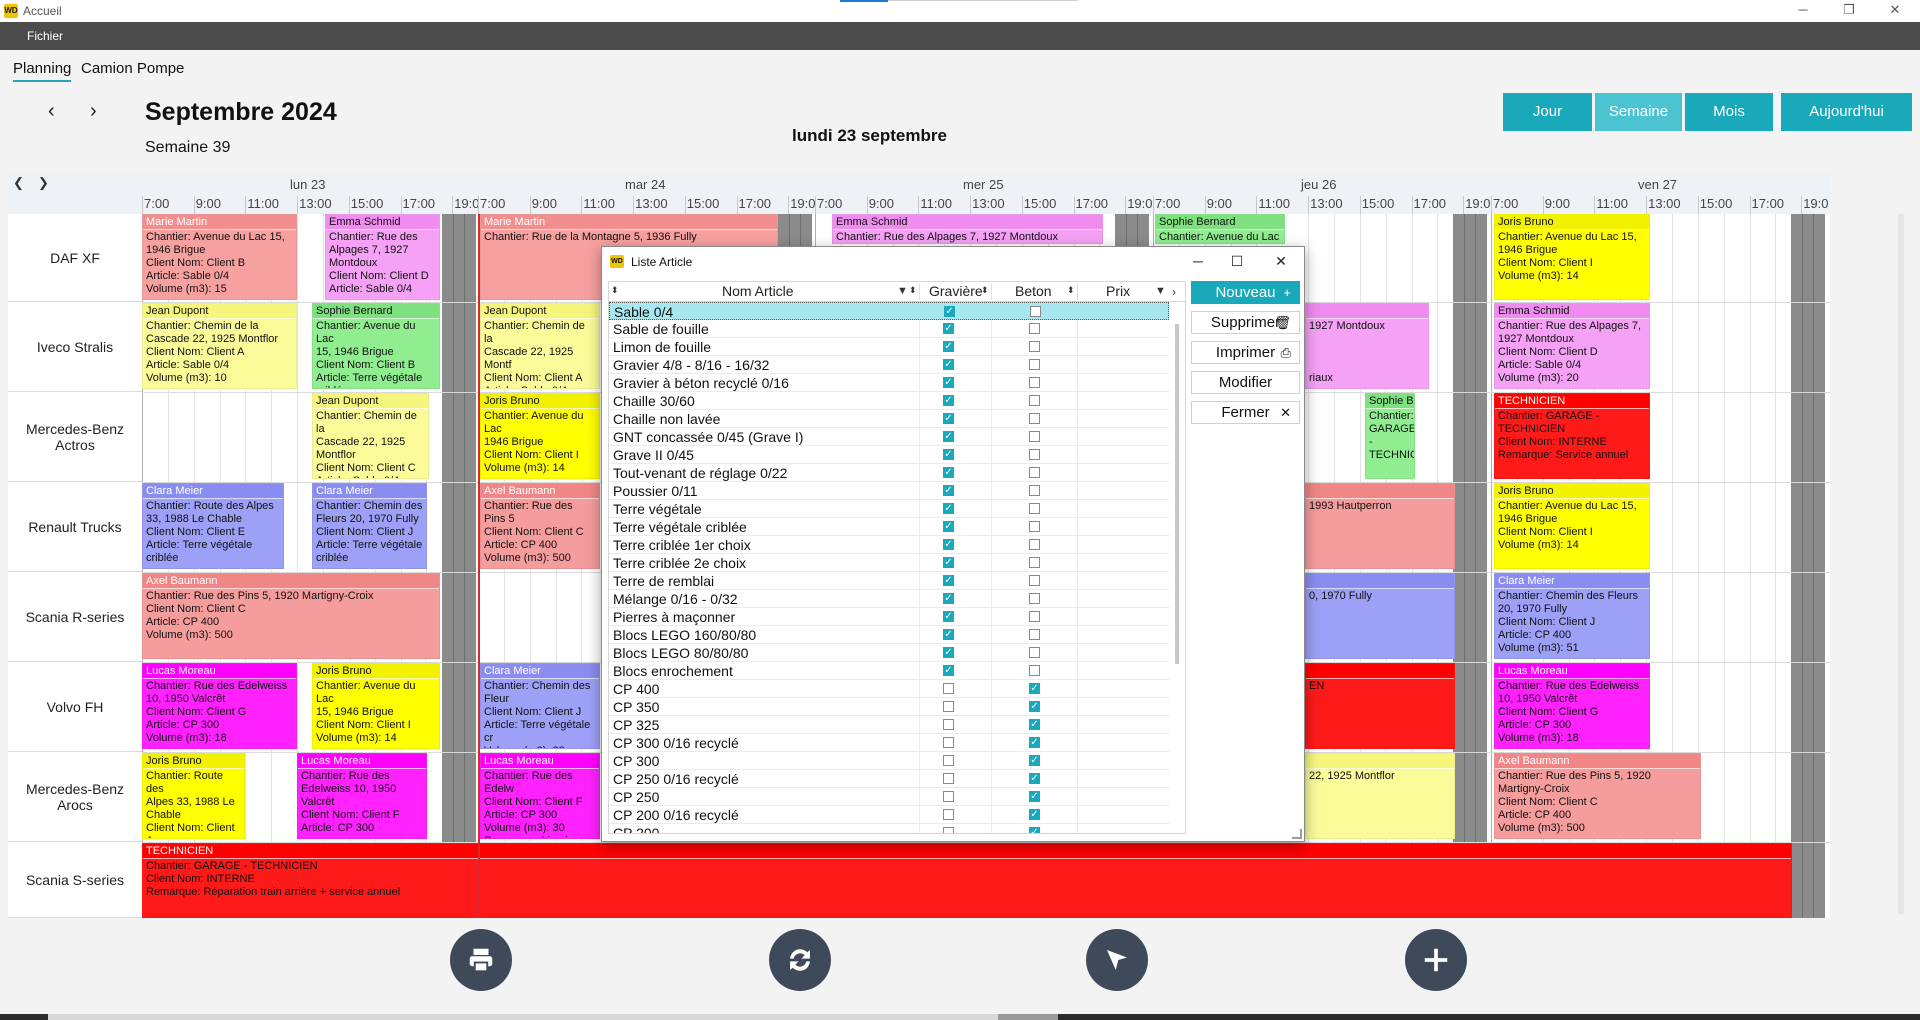 This screenshot has width=1920, height=1020. Describe the element at coordinates (1380, 706) in the screenshot. I see `event-block: EN` at that location.